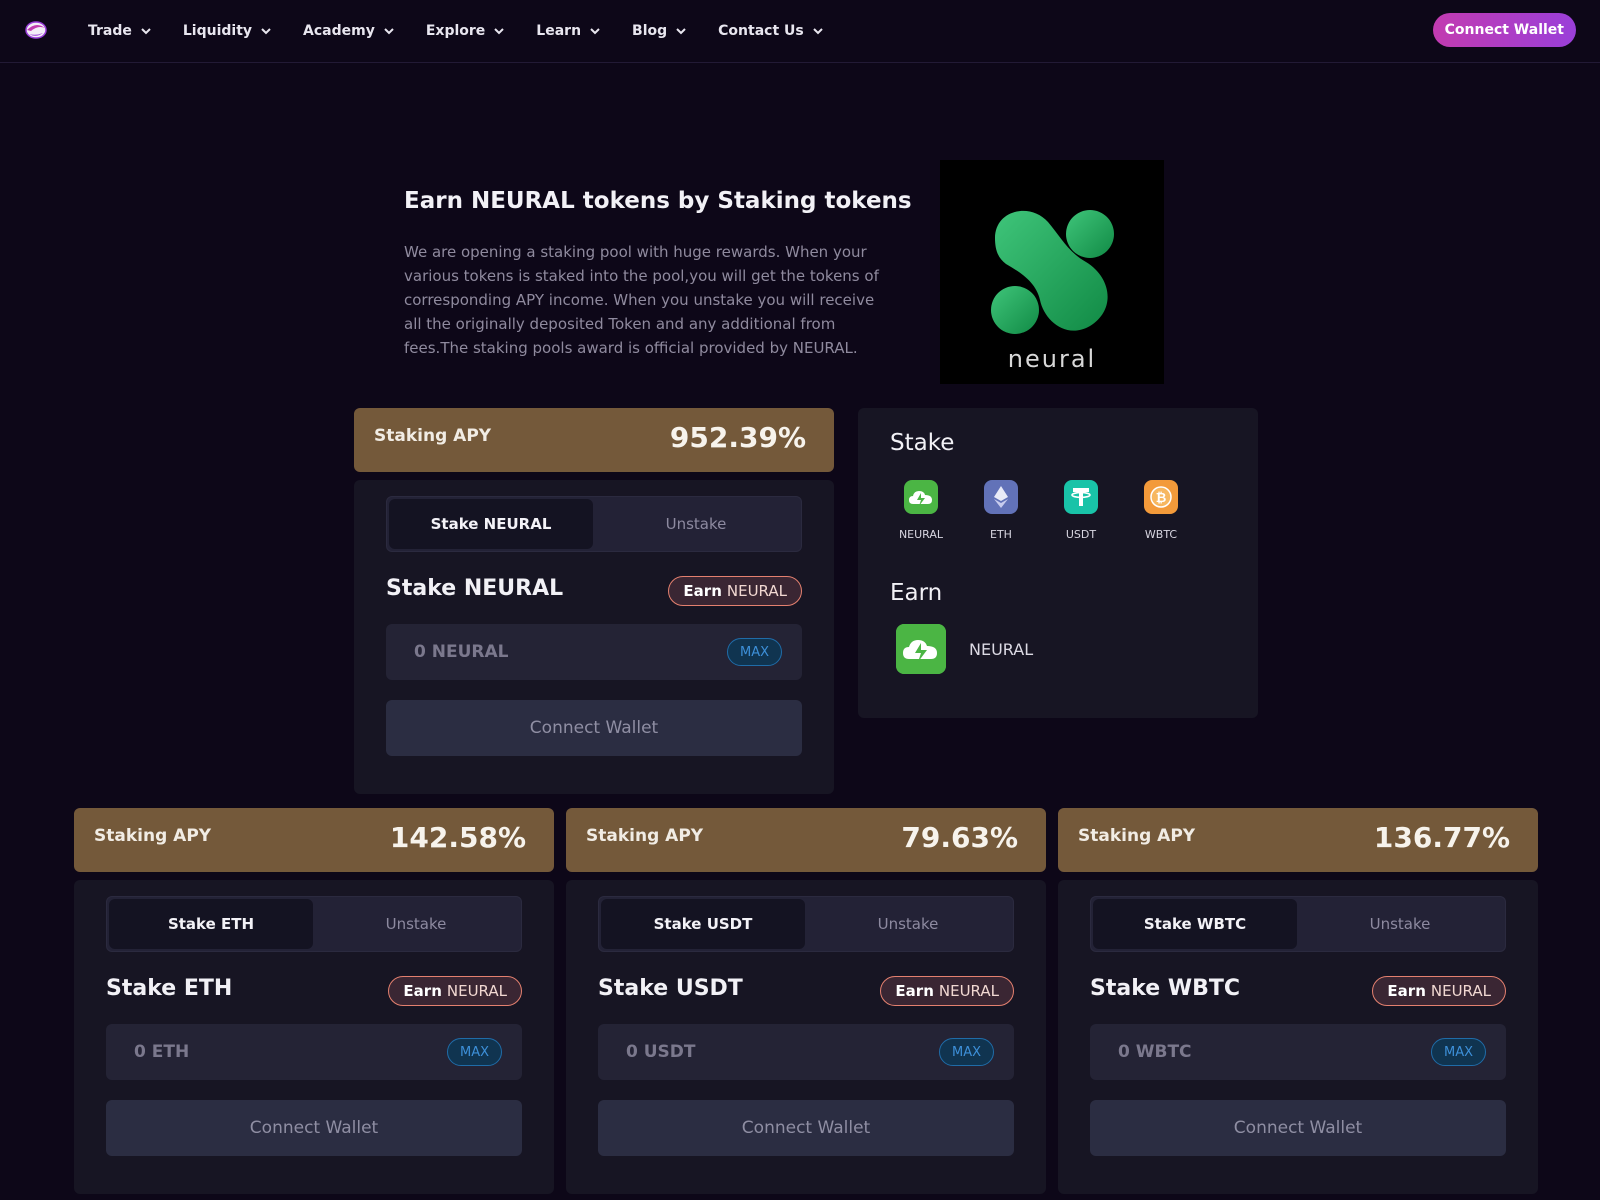 The width and height of the screenshot is (1600, 1200). I want to click on amount-value: 0 ETH, so click(162, 1052).